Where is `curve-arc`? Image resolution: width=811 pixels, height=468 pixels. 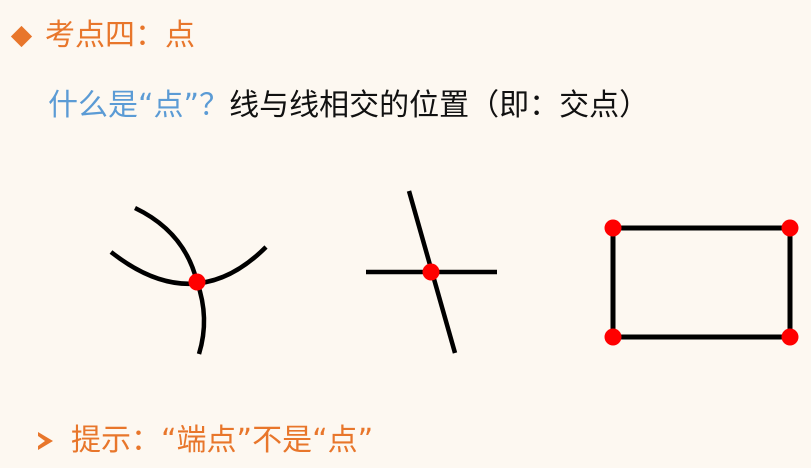 curve-arc is located at coordinates (188, 265).